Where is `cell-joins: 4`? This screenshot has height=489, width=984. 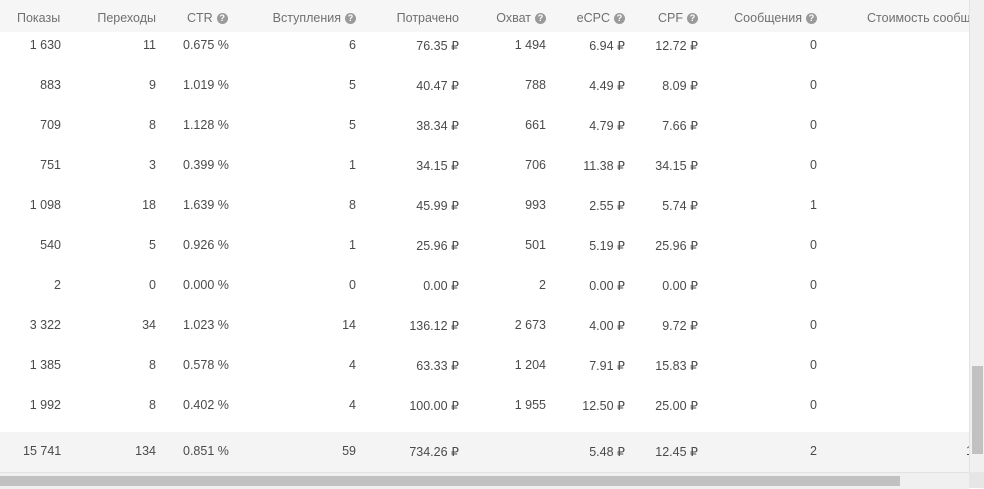 cell-joins: 4 is located at coordinates (352, 405).